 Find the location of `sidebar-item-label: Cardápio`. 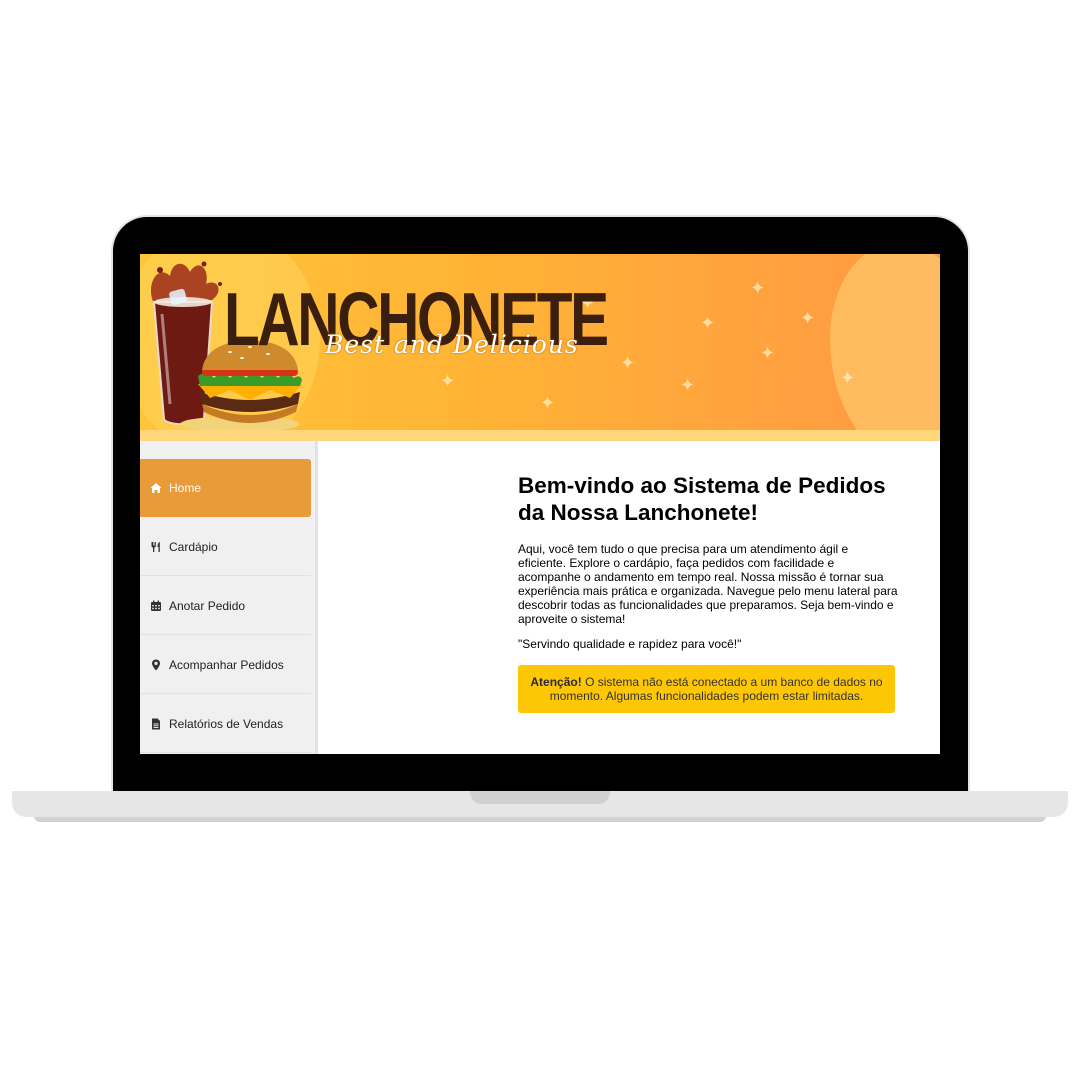

sidebar-item-label: Cardápio is located at coordinates (193, 546).